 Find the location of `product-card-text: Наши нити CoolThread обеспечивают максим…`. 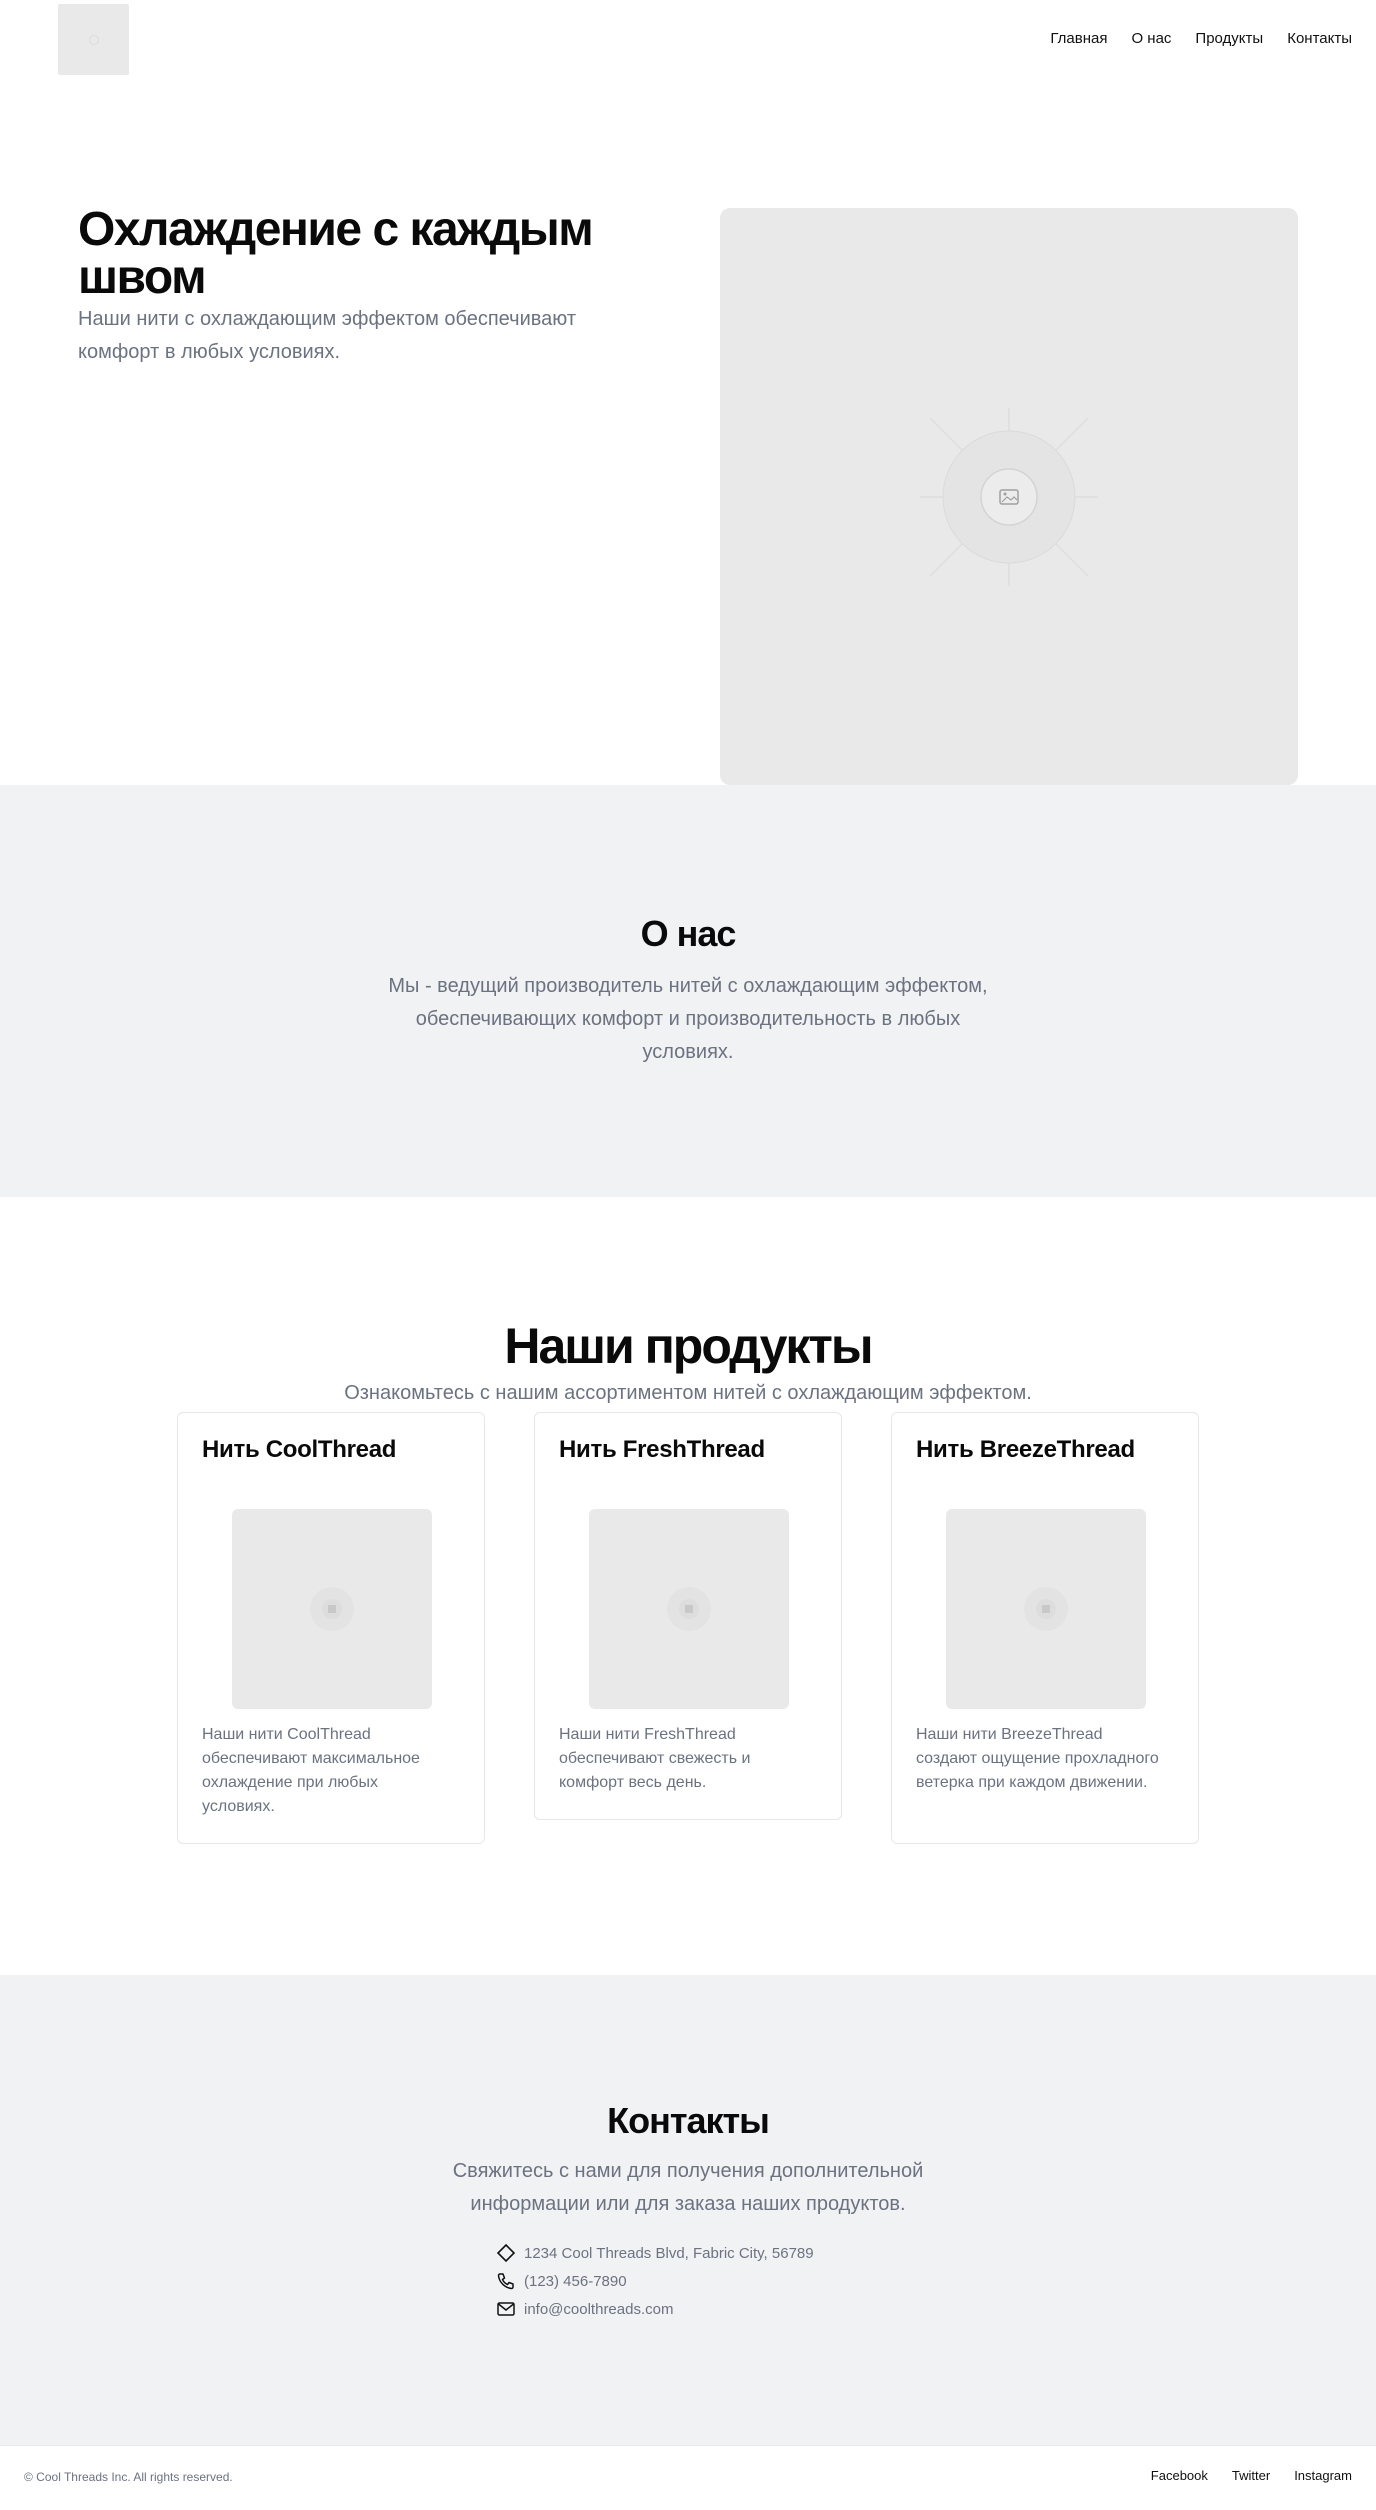

product-card-text: Наши нити CoolThread обеспечивают максим… is located at coordinates (311, 1770).